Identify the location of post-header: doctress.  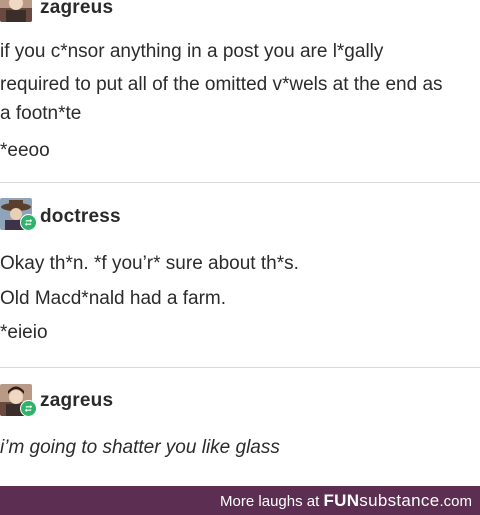
(240, 215).